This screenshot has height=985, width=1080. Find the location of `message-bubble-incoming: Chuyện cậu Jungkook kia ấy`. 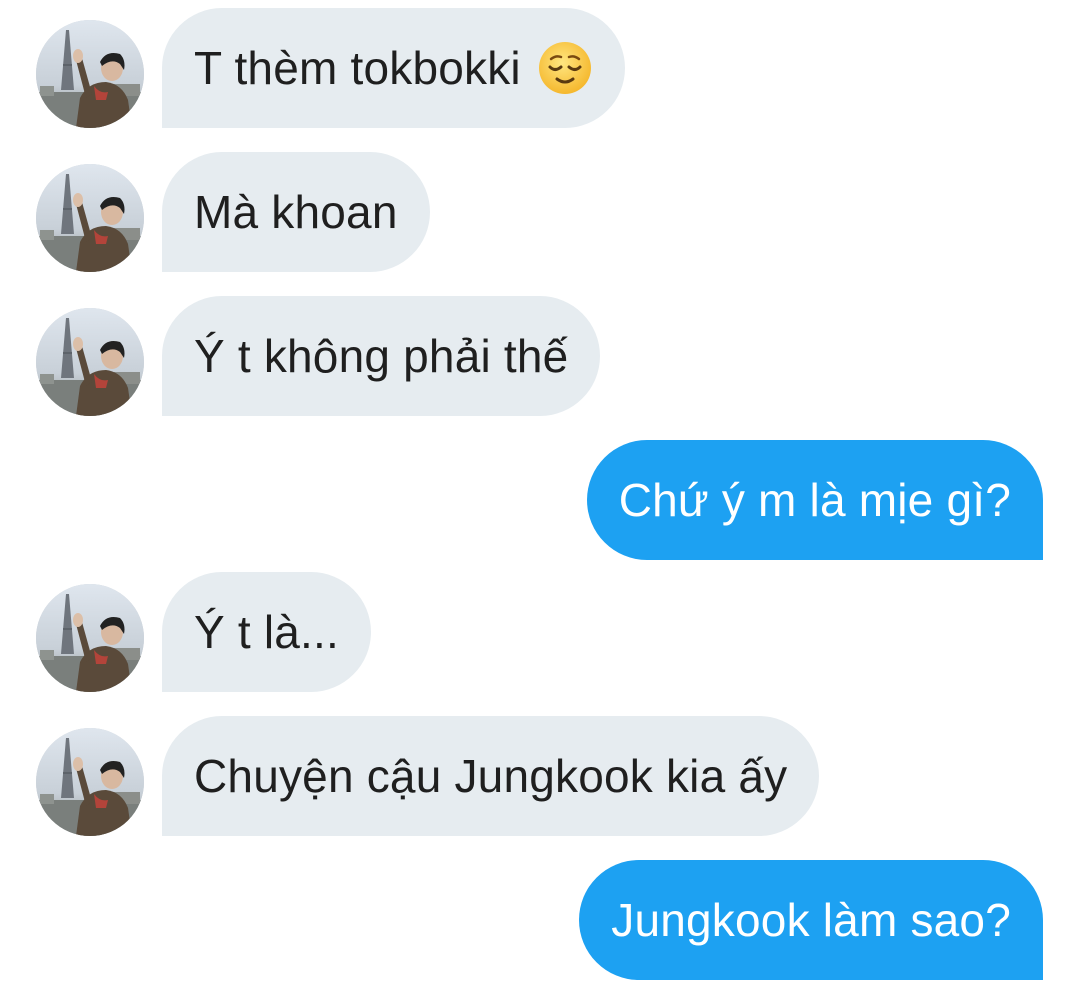

message-bubble-incoming: Chuyện cậu Jungkook kia ấy is located at coordinates (491, 776).